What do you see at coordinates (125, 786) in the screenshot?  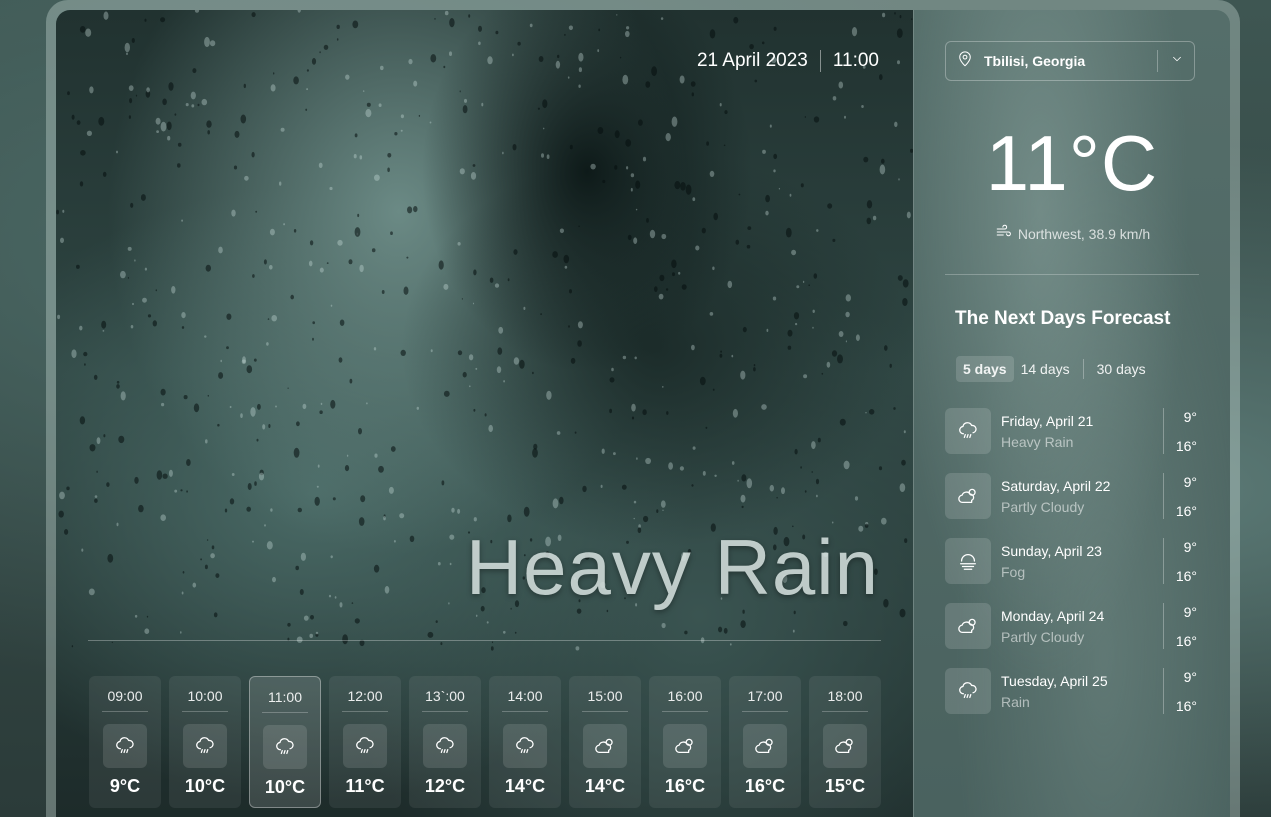 I see `hour-temp: 9°C` at bounding box center [125, 786].